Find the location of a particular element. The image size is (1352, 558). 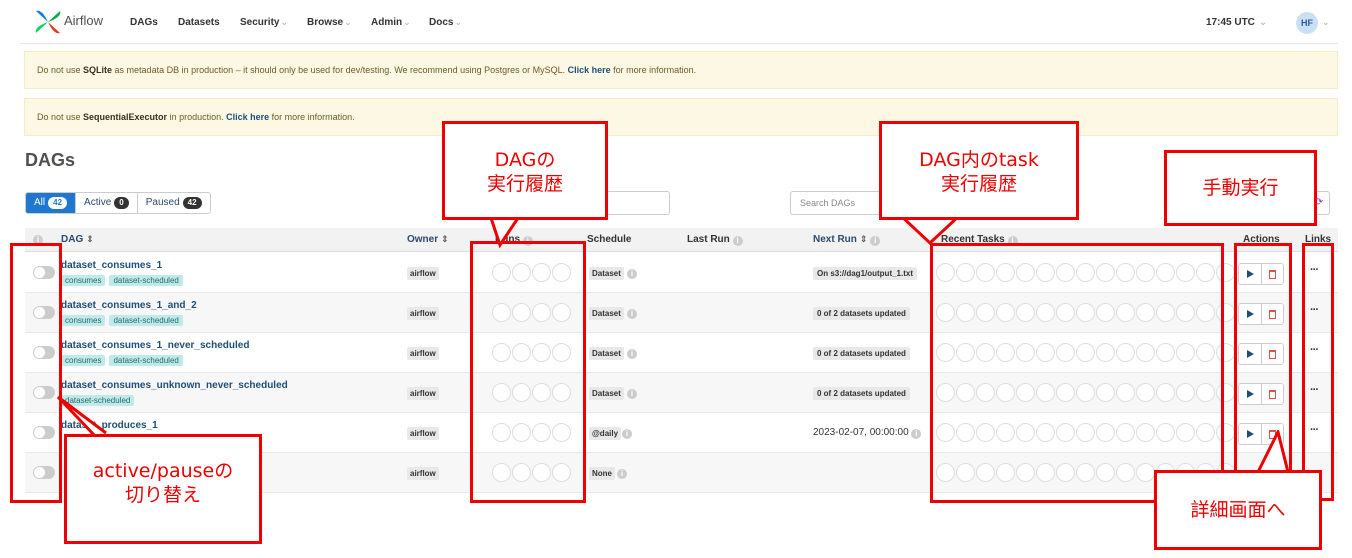

column-schedule: Schedule is located at coordinates (609, 239).